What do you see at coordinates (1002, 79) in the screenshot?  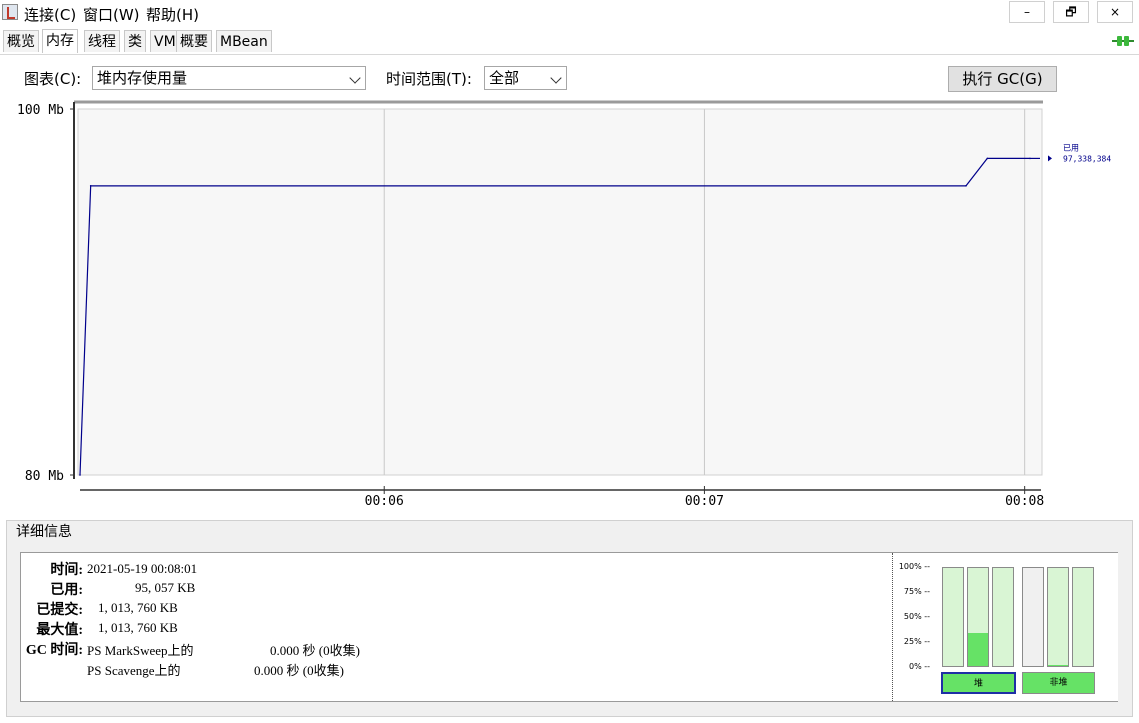 I see `perform-gc-button: 执行 GC(G)` at bounding box center [1002, 79].